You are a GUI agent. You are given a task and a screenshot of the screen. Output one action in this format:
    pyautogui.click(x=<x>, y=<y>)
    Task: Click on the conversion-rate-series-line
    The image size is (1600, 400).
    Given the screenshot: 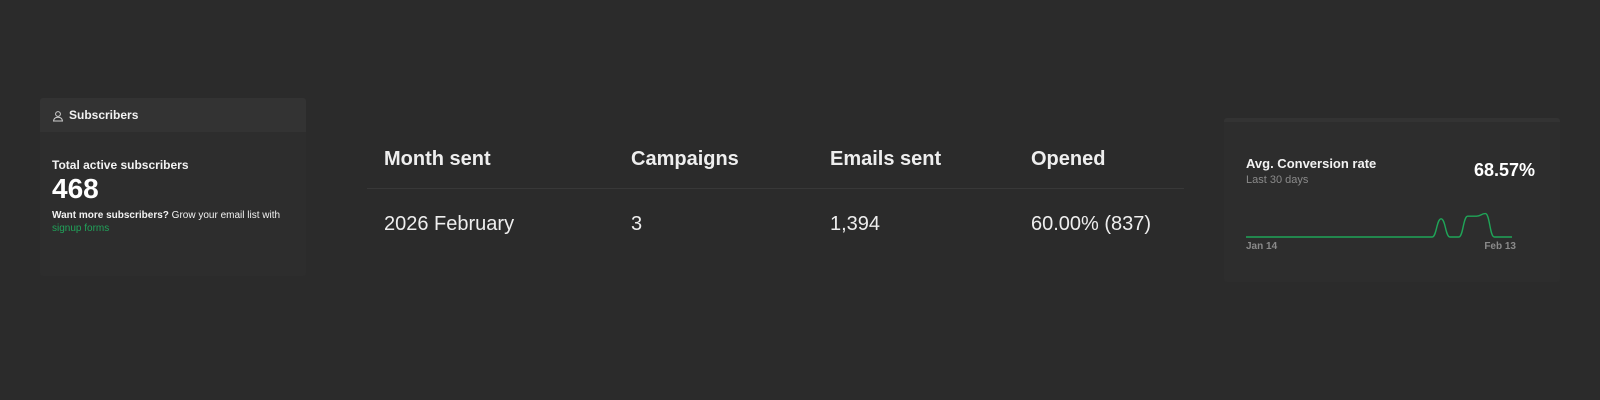 What is the action you would take?
    pyautogui.click(x=1379, y=225)
    